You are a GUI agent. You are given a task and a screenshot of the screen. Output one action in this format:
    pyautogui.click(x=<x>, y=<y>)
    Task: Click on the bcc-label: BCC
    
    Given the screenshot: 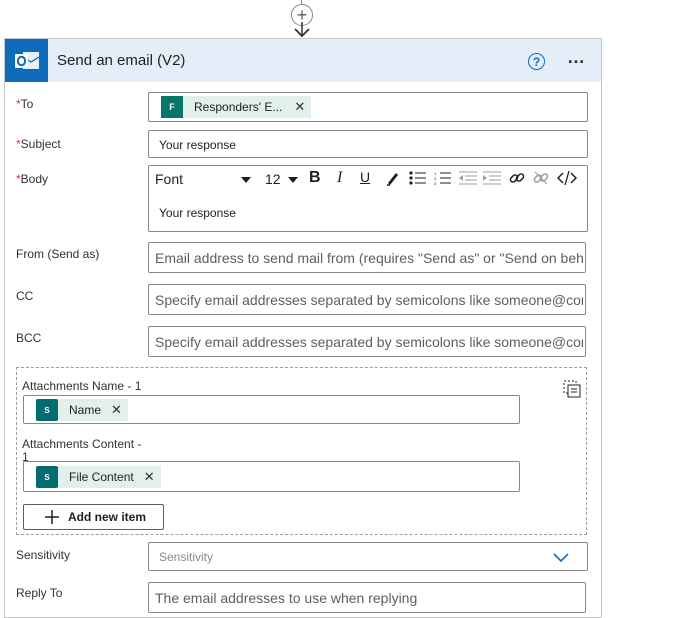 What is the action you would take?
    pyautogui.click(x=29, y=338)
    